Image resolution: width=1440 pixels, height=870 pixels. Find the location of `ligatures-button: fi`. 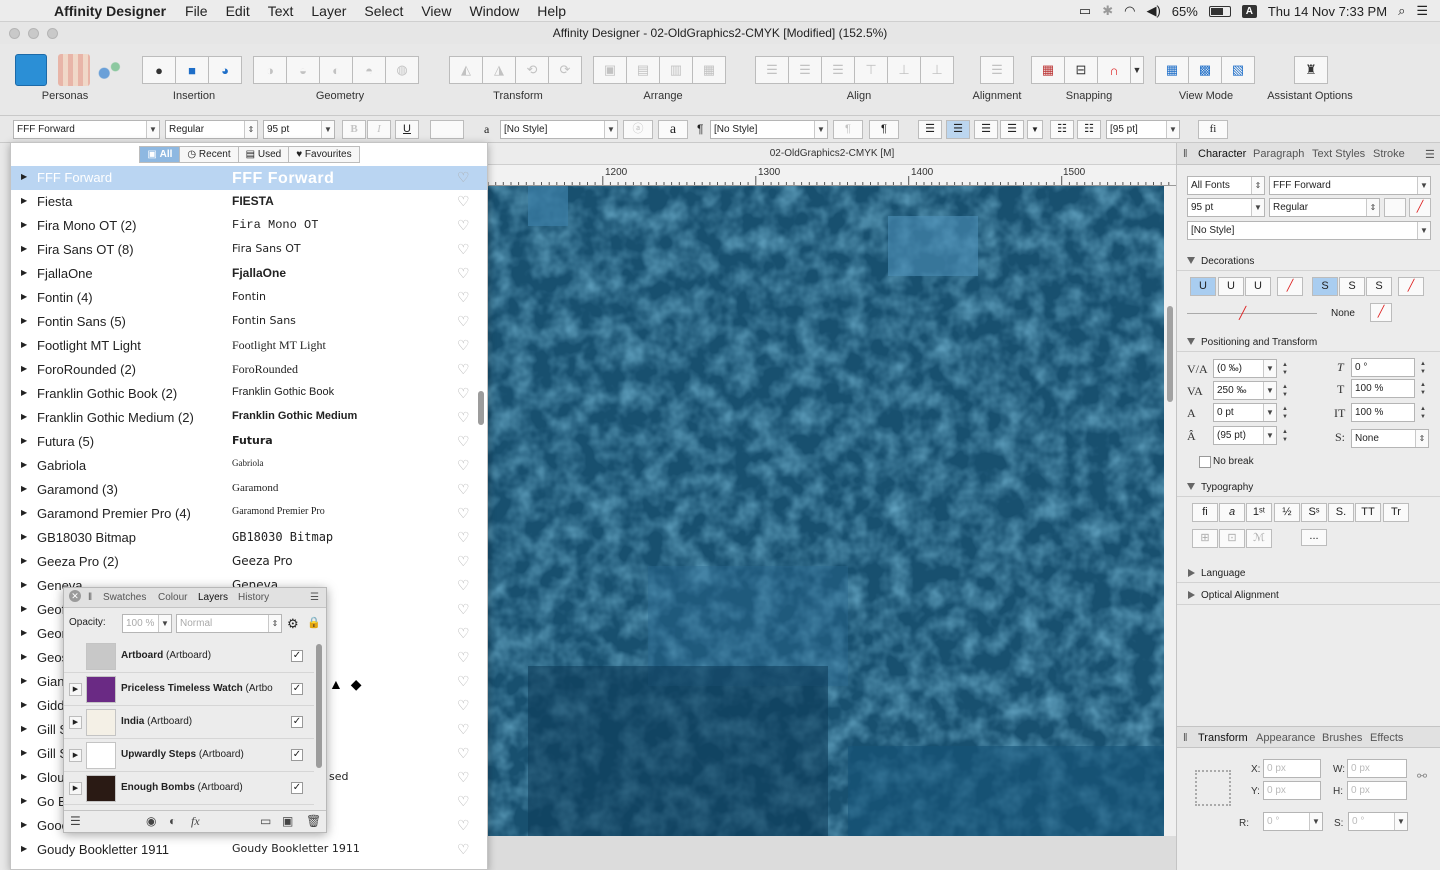

ligatures-button: fi is located at coordinates (1213, 129).